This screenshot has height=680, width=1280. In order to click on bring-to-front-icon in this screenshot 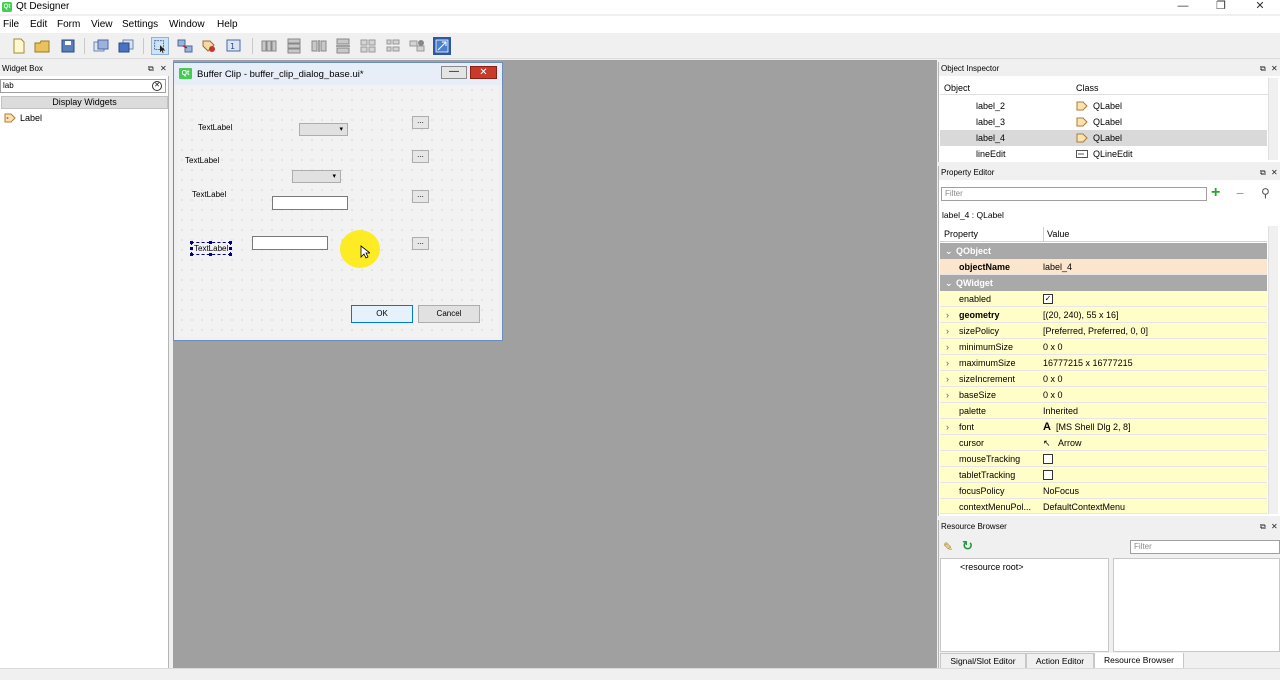, I will do `click(101, 46)`.